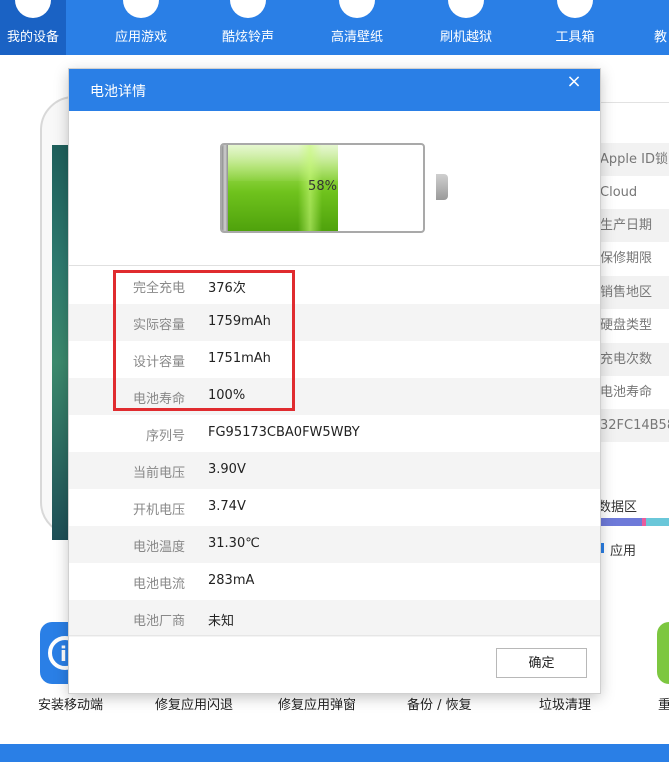 The image size is (669, 762). I want to click on detail-row-current-voltage: 当前电压 3.90V, so click(334, 470).